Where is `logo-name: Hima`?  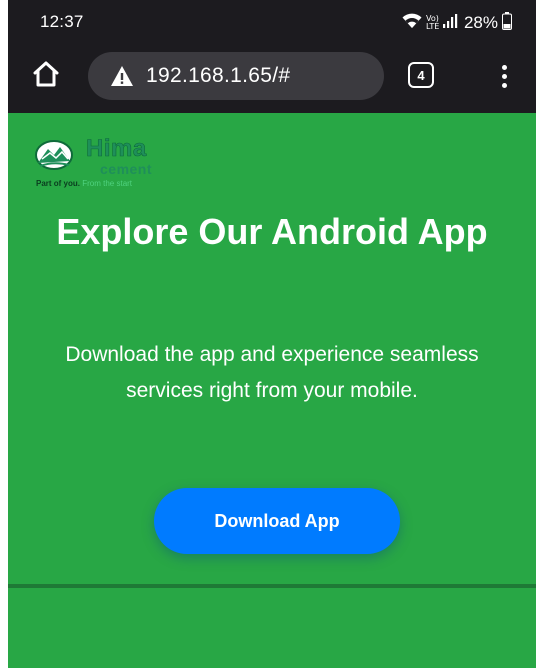
logo-name: Hima is located at coordinates (116, 148).